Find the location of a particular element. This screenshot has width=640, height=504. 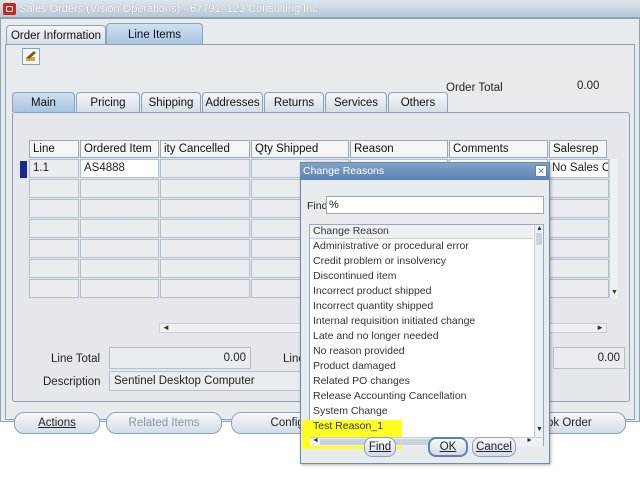

list-scroll-left-icon: ◄ is located at coordinates (315, 440).